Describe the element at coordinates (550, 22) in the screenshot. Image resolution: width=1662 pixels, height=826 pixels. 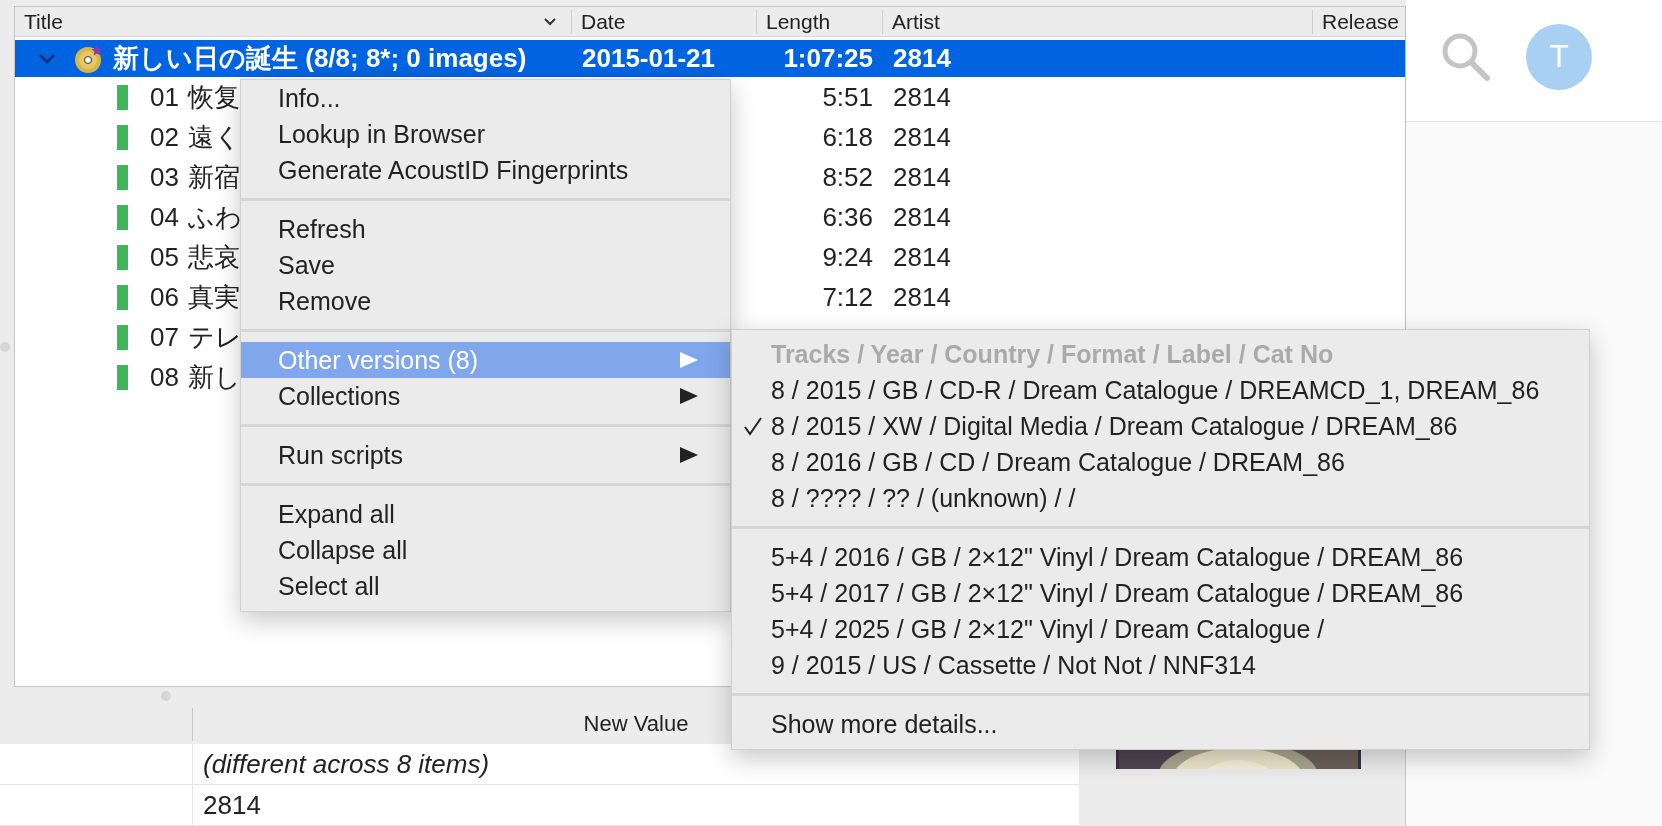
I see `dropdown-caret-icon` at that location.